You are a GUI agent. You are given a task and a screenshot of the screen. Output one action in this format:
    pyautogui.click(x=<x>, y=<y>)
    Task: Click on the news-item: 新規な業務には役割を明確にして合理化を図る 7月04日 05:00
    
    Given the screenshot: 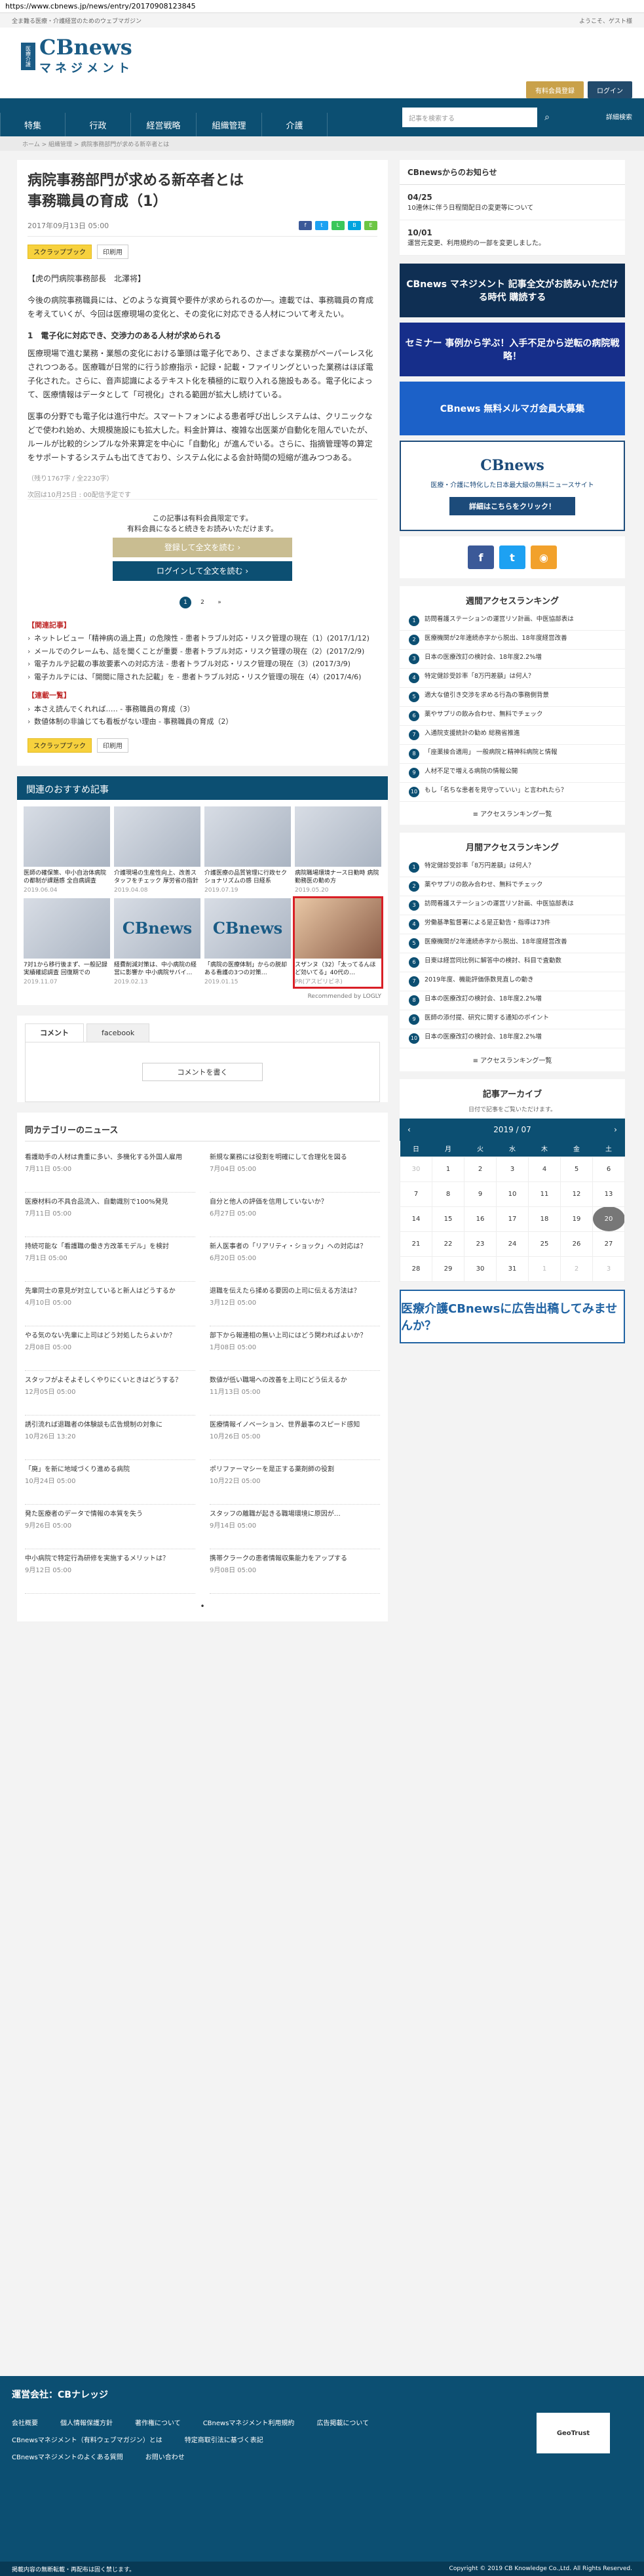 What is the action you would take?
    pyautogui.click(x=295, y=1170)
    